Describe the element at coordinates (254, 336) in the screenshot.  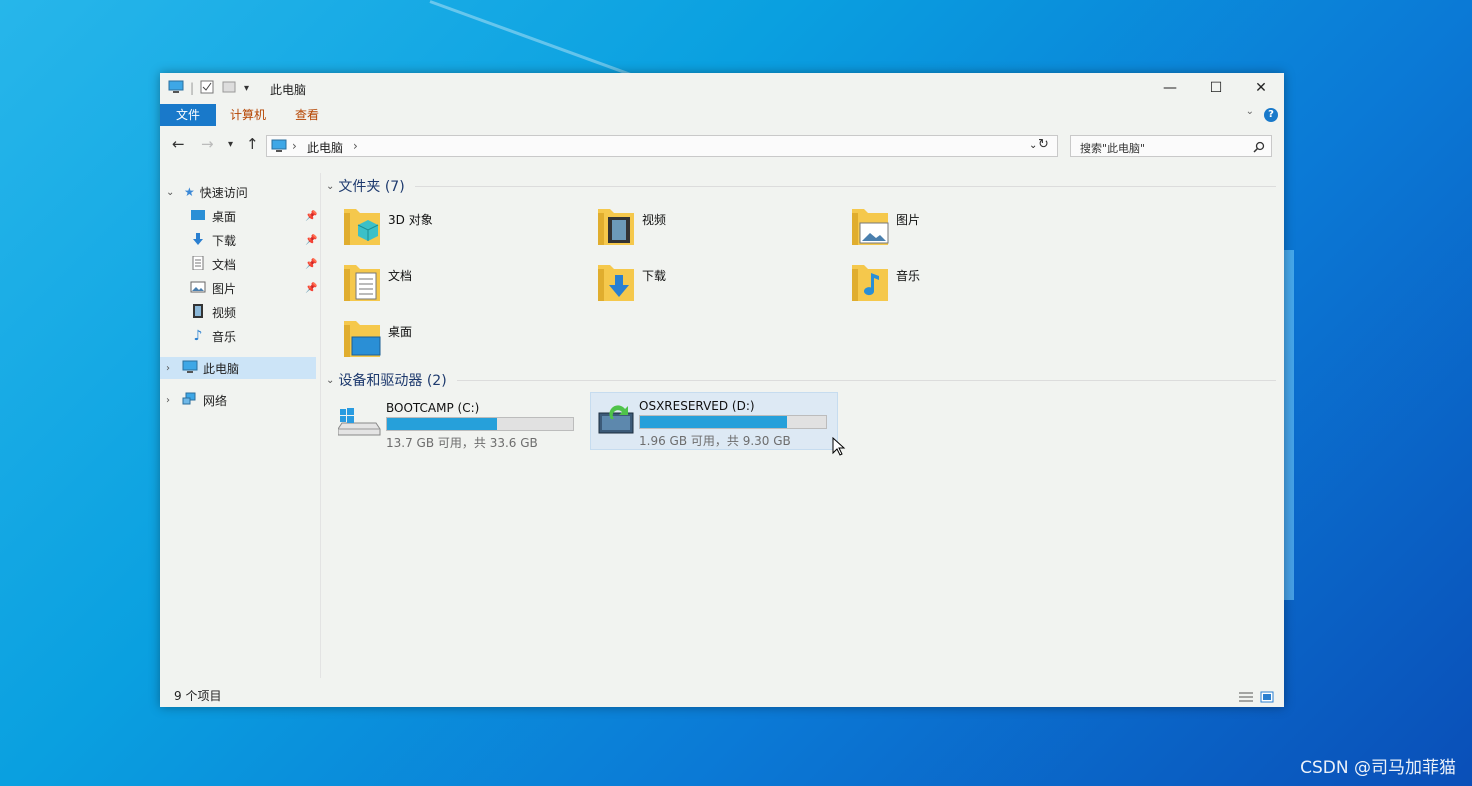
I see `sidebar-item-music: ♪ 音乐` at that location.